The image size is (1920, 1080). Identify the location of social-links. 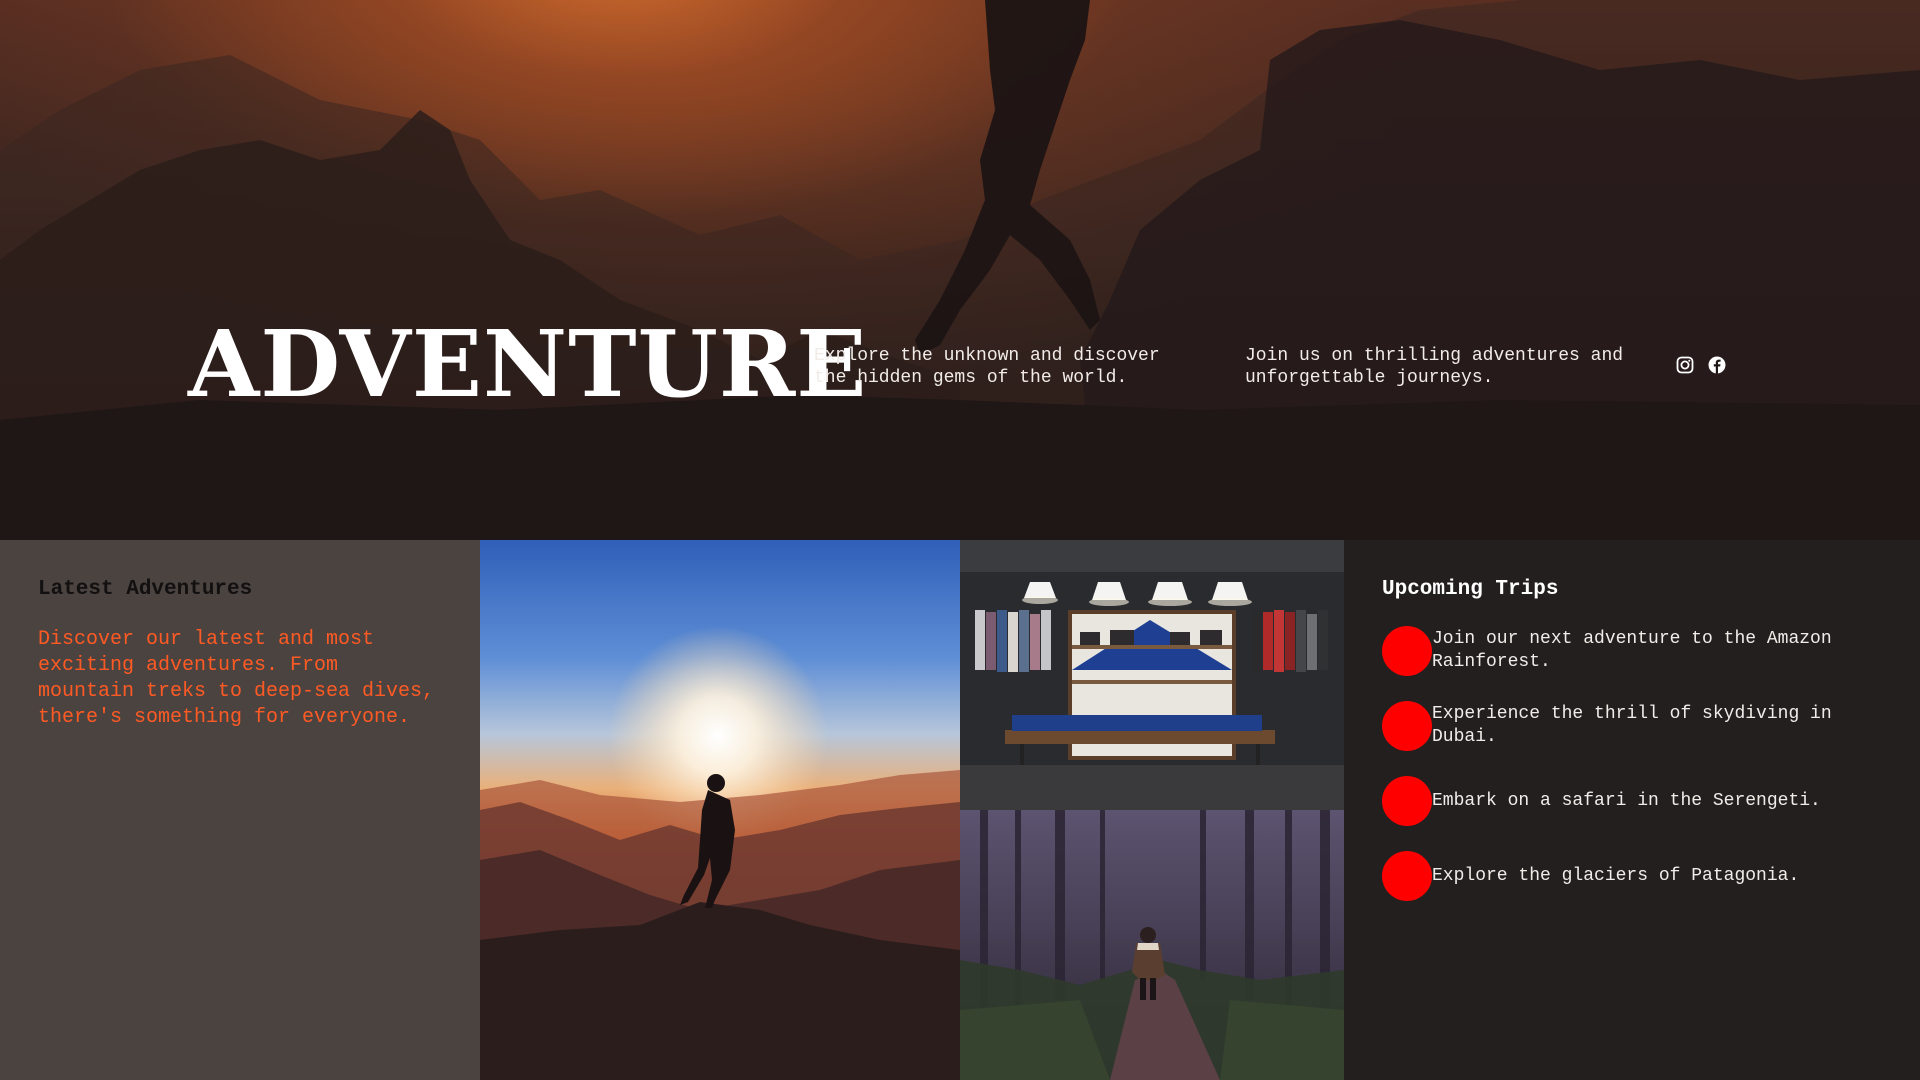
(1701, 365).